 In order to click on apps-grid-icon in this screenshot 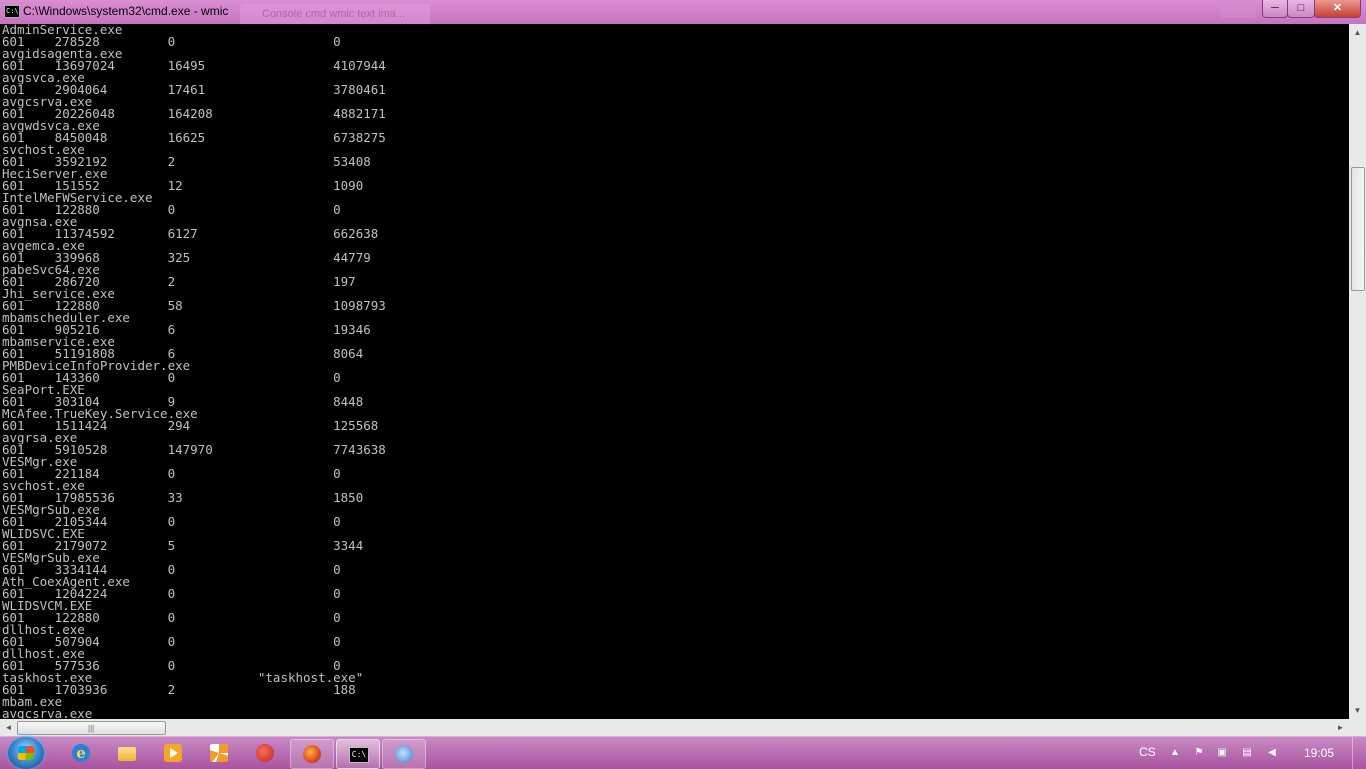, I will do `click(219, 753)`.